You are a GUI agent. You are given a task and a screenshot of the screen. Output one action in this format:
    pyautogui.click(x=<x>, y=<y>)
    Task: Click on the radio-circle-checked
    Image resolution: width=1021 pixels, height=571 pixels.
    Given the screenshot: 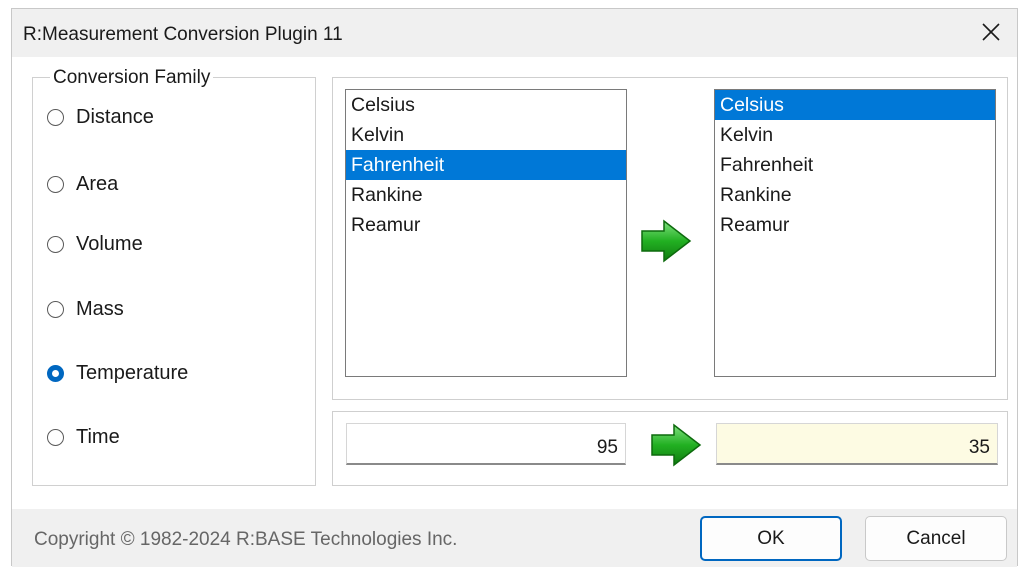 What is the action you would take?
    pyautogui.click(x=55, y=373)
    